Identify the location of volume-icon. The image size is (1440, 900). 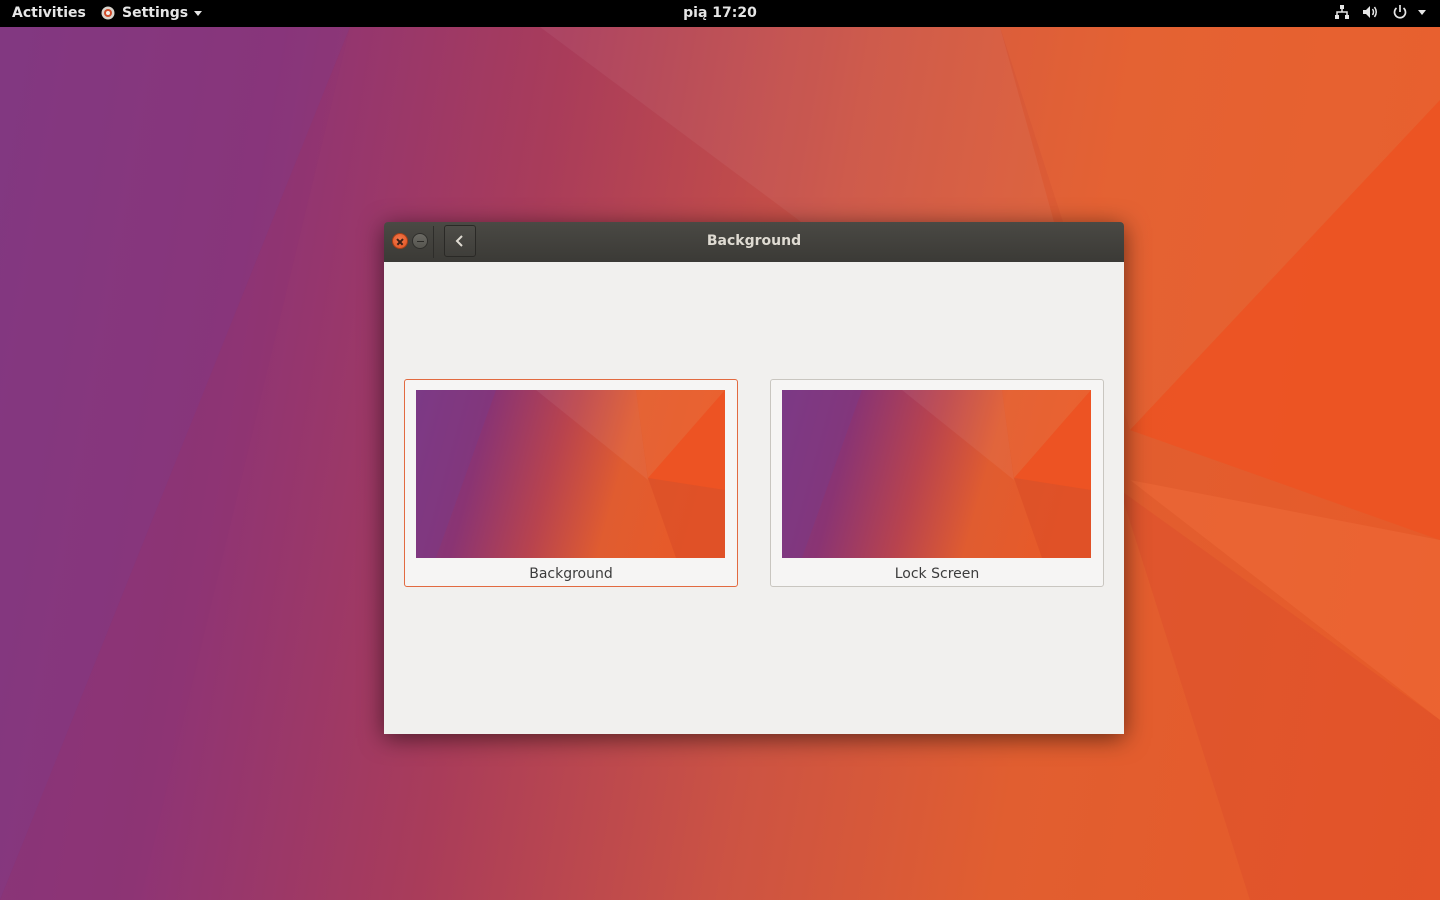
(1371, 12).